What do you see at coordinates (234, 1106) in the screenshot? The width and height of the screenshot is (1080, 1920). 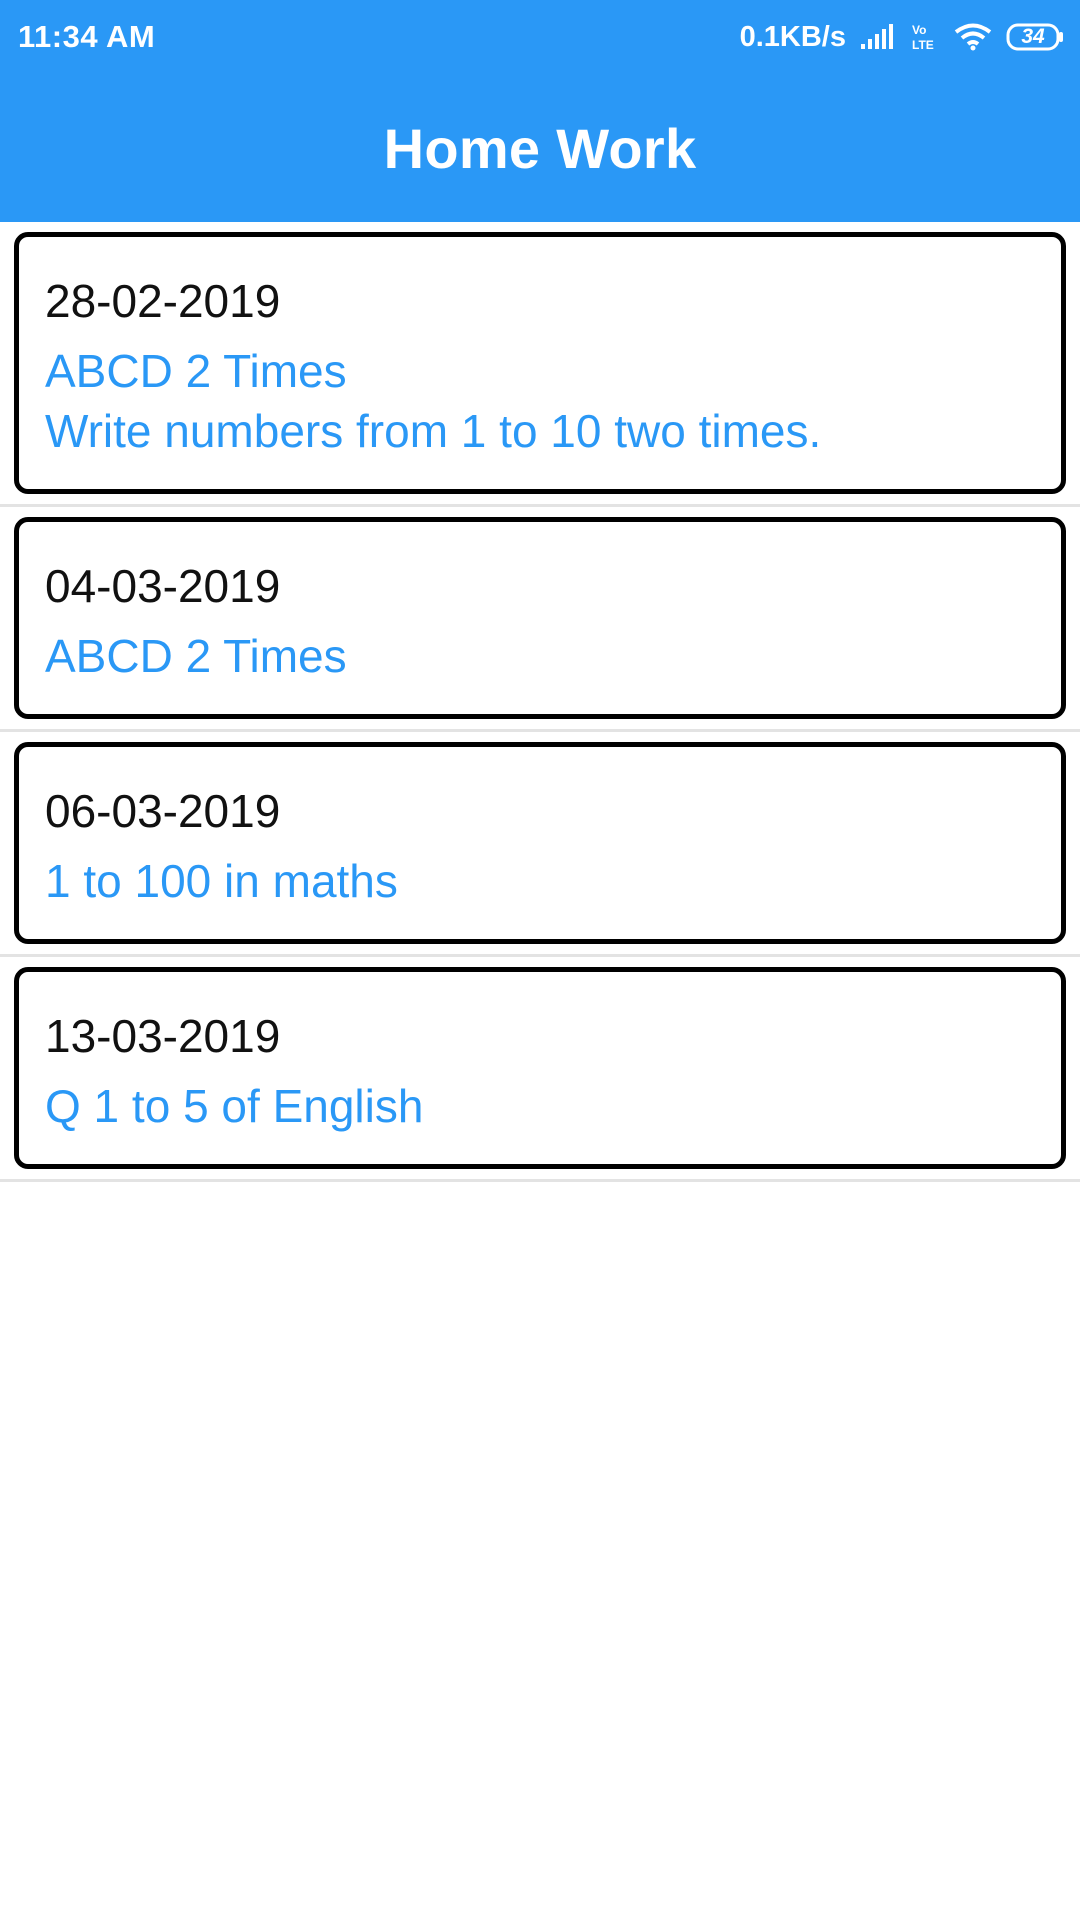 I see `homework-title: Q 1 to 5 of English` at bounding box center [234, 1106].